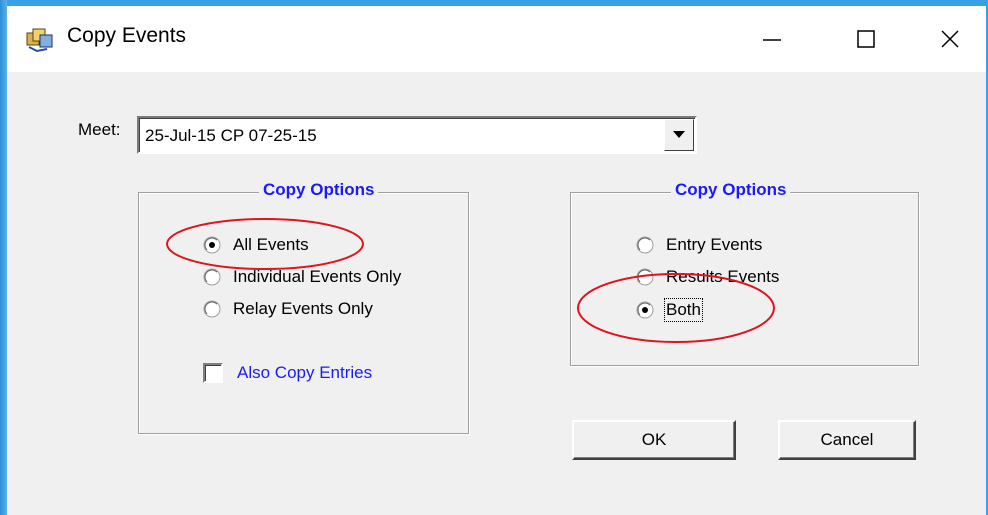 This screenshot has height=515, width=988. I want to click on minimize-icon, so click(772, 40).